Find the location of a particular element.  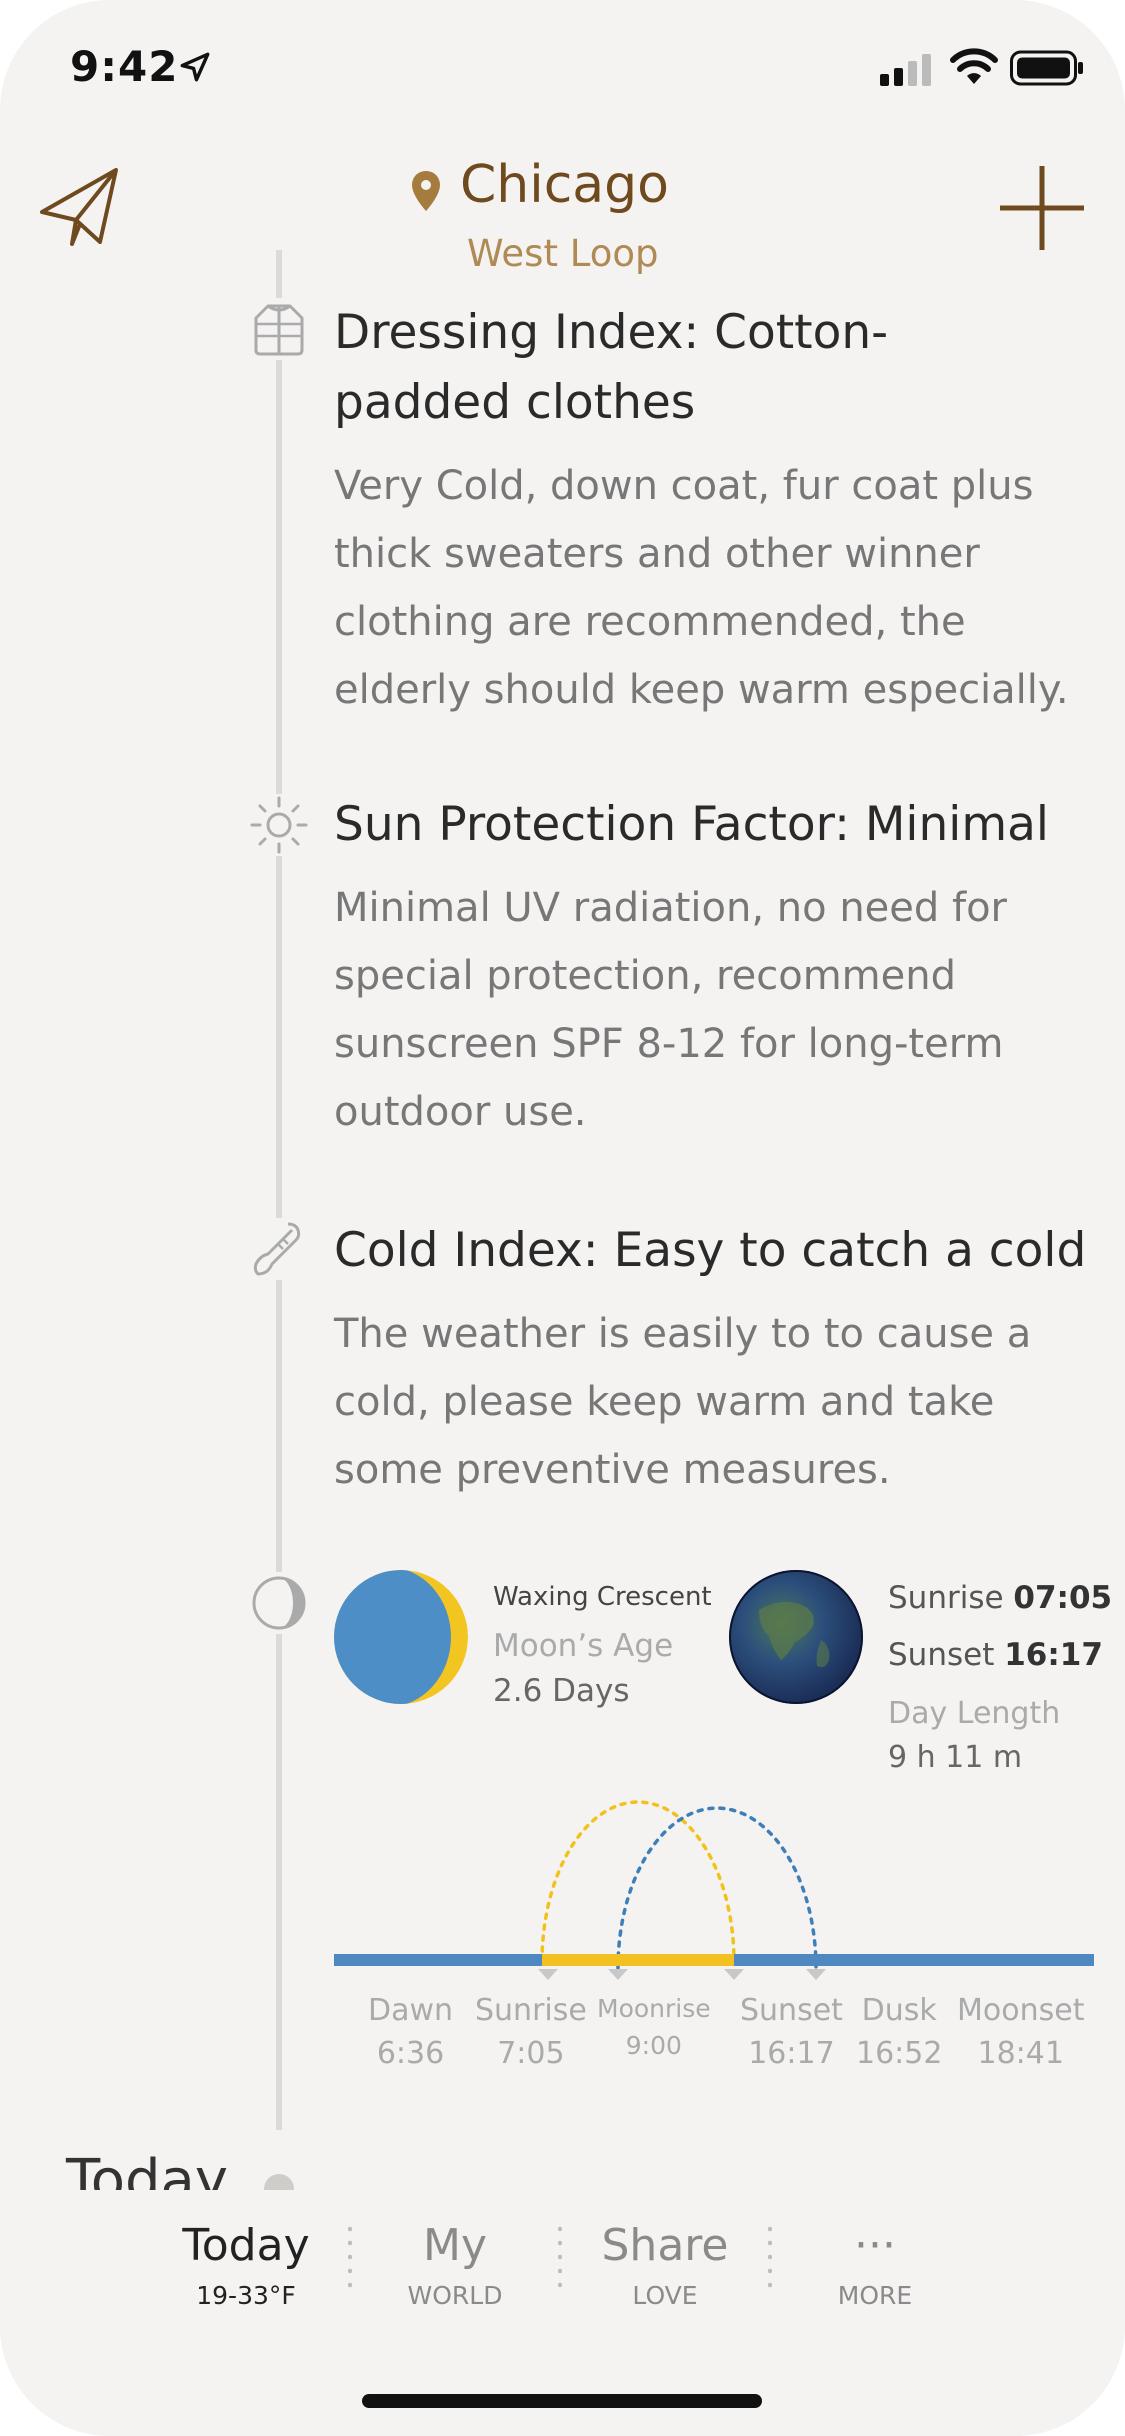

day-bar is located at coordinates (638, 1960).